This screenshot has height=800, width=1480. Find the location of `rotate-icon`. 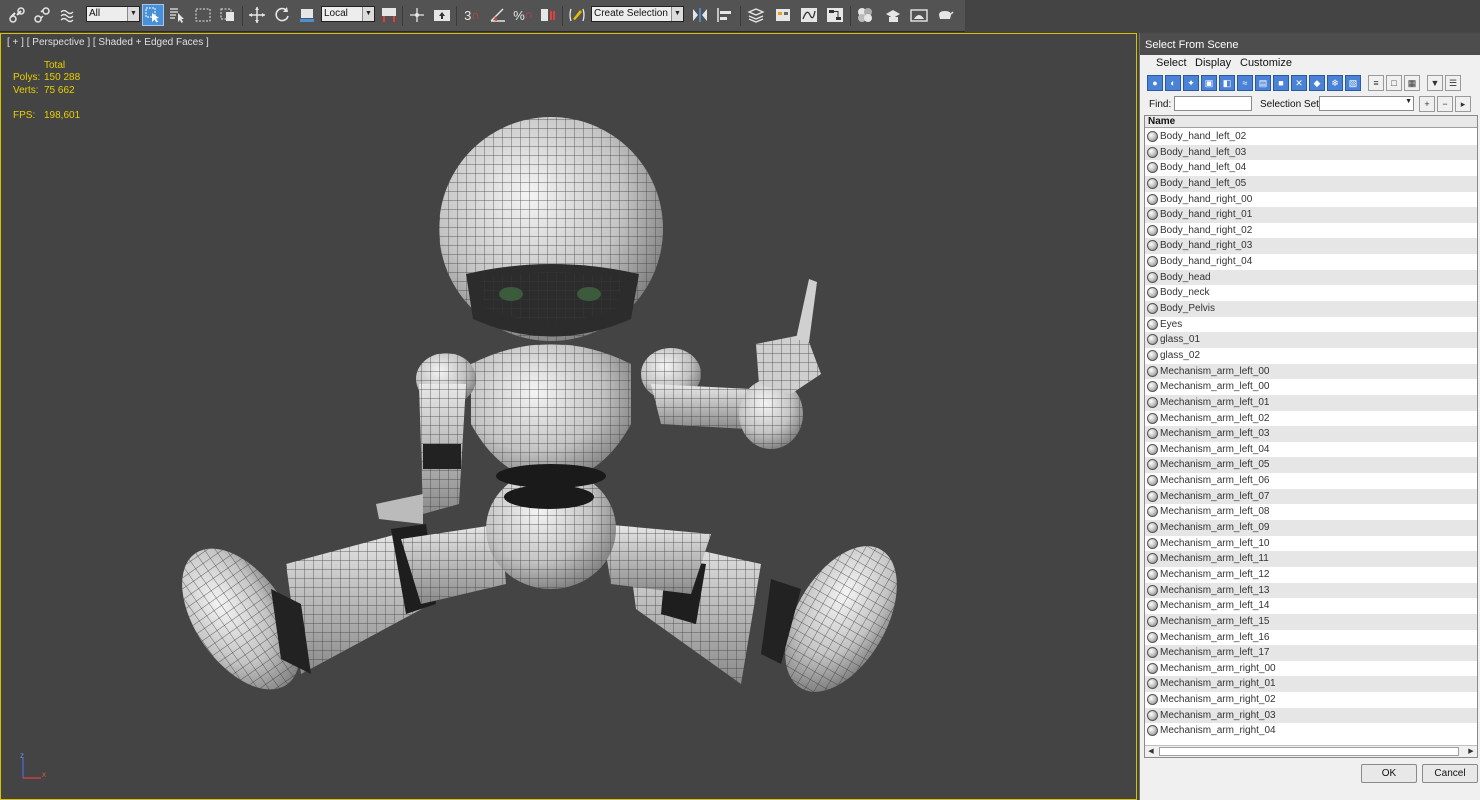

rotate-icon is located at coordinates (282, 15).